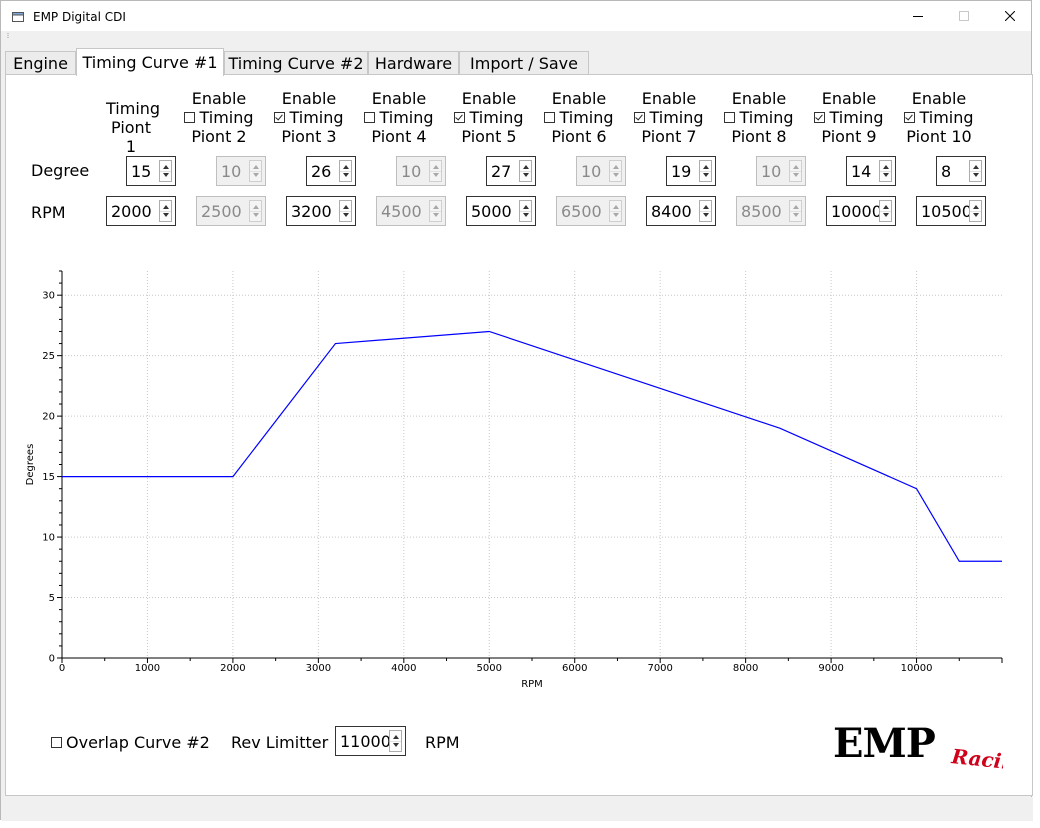 Image resolution: width=1040 pixels, height=828 pixels. I want to click on x-tick-label: 5000, so click(489, 668).